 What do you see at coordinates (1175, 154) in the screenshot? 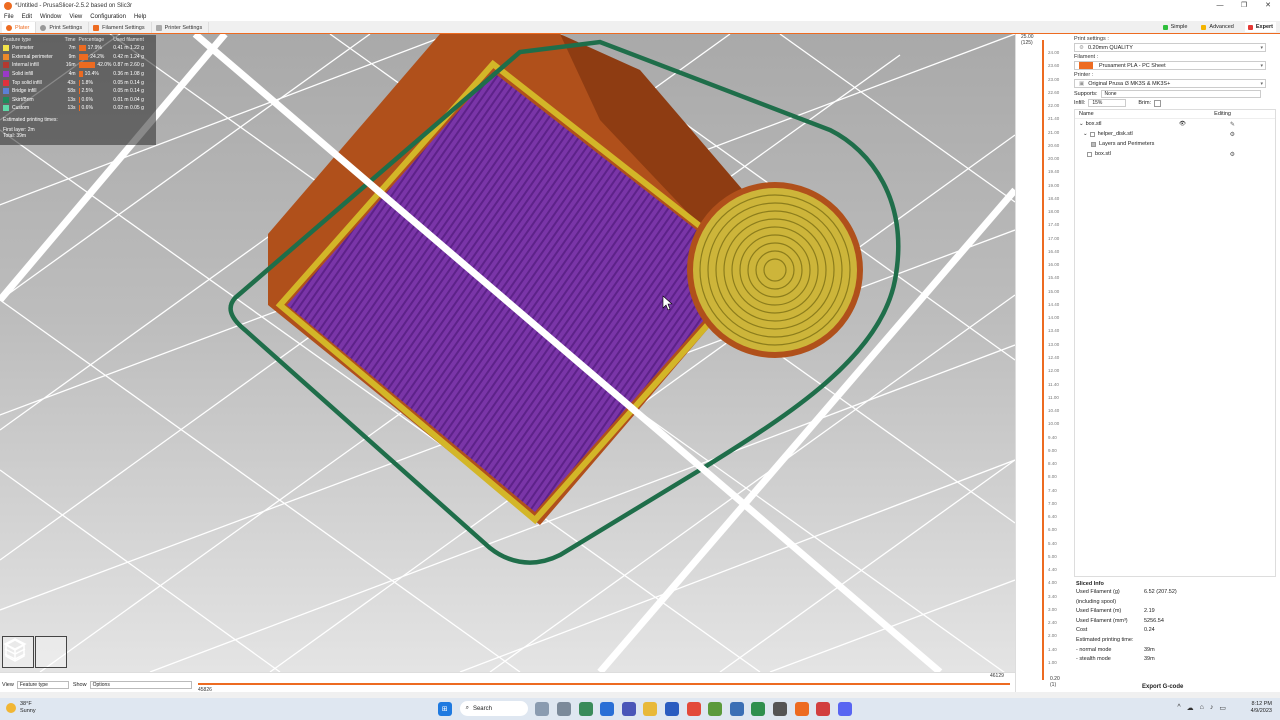
I see `object-row-box-part: box.stl ⚙` at bounding box center [1175, 154].